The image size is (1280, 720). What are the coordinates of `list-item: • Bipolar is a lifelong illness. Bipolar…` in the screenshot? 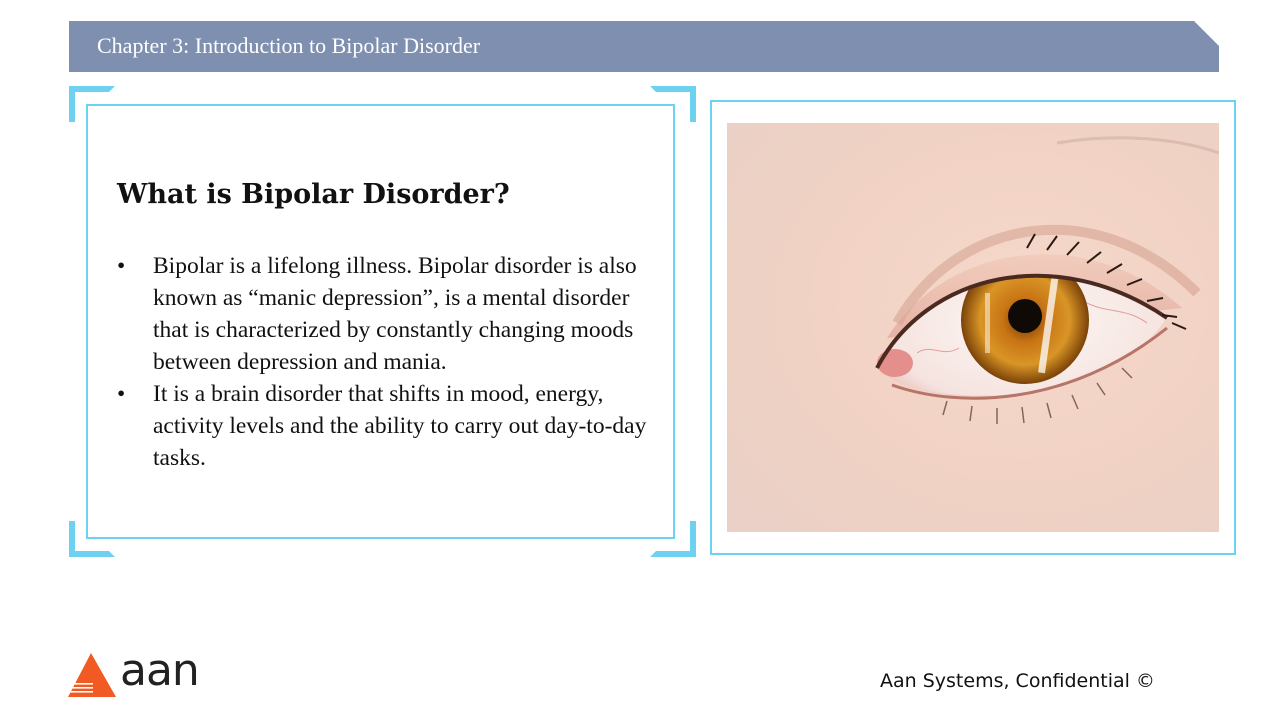 It's located at (389, 314).